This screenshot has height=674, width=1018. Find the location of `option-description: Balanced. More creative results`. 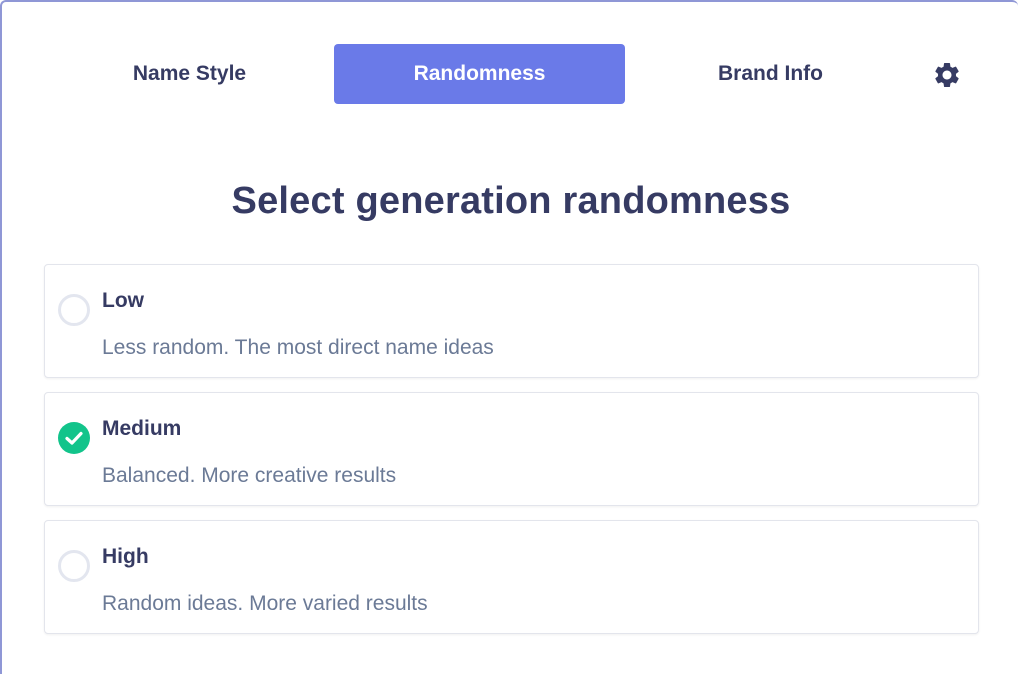

option-description: Balanced. More creative results is located at coordinates (249, 475).